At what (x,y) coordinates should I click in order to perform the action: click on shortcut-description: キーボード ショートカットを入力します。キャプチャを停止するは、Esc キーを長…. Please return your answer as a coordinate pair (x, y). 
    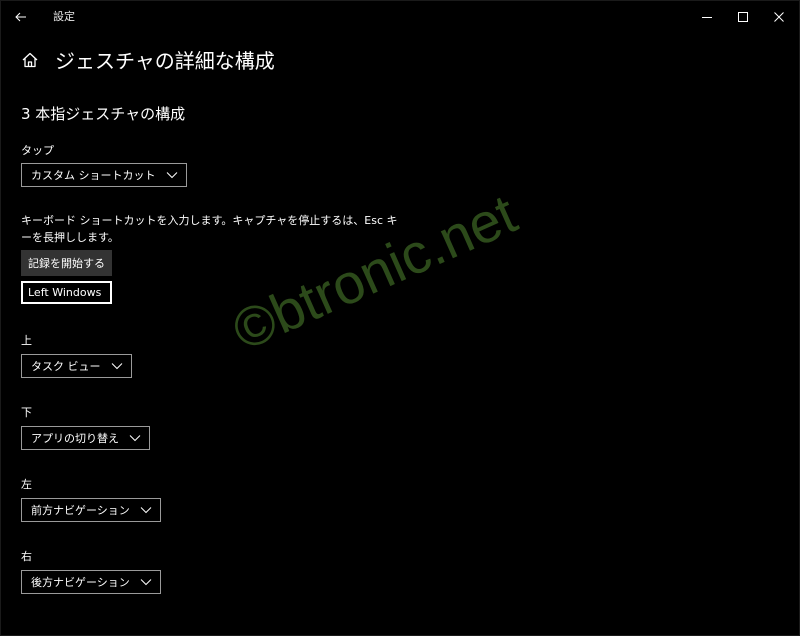
    Looking at the image, I should click on (209, 229).